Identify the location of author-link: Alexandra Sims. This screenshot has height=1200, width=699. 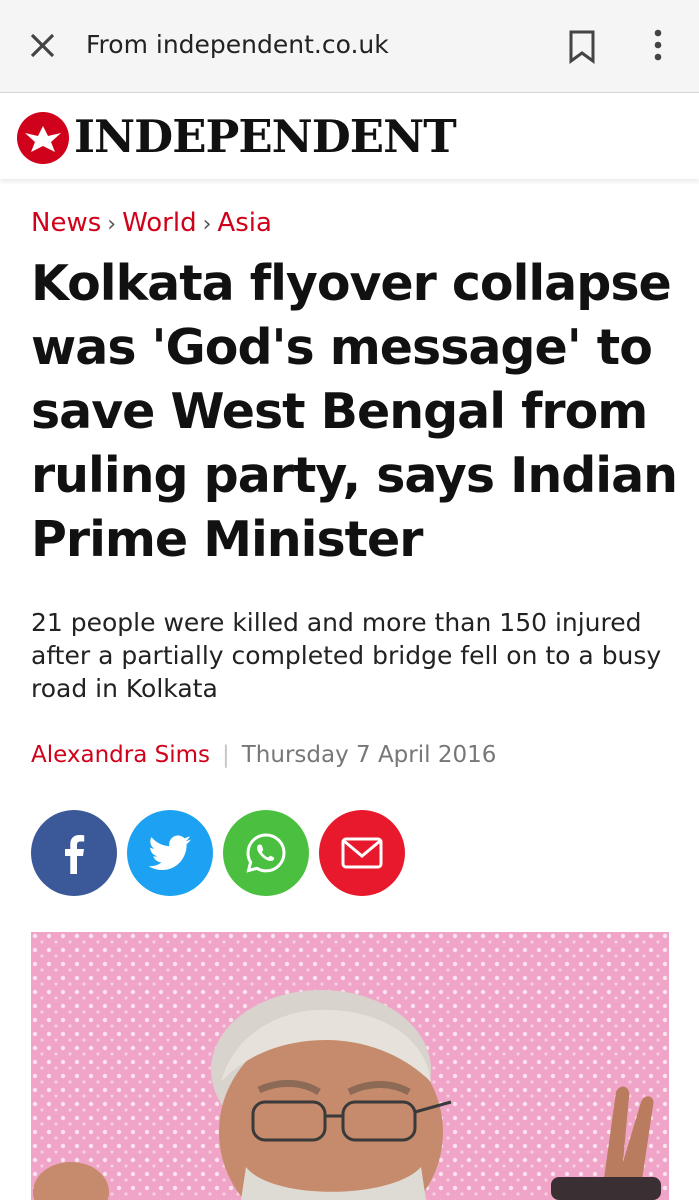
(120, 755).